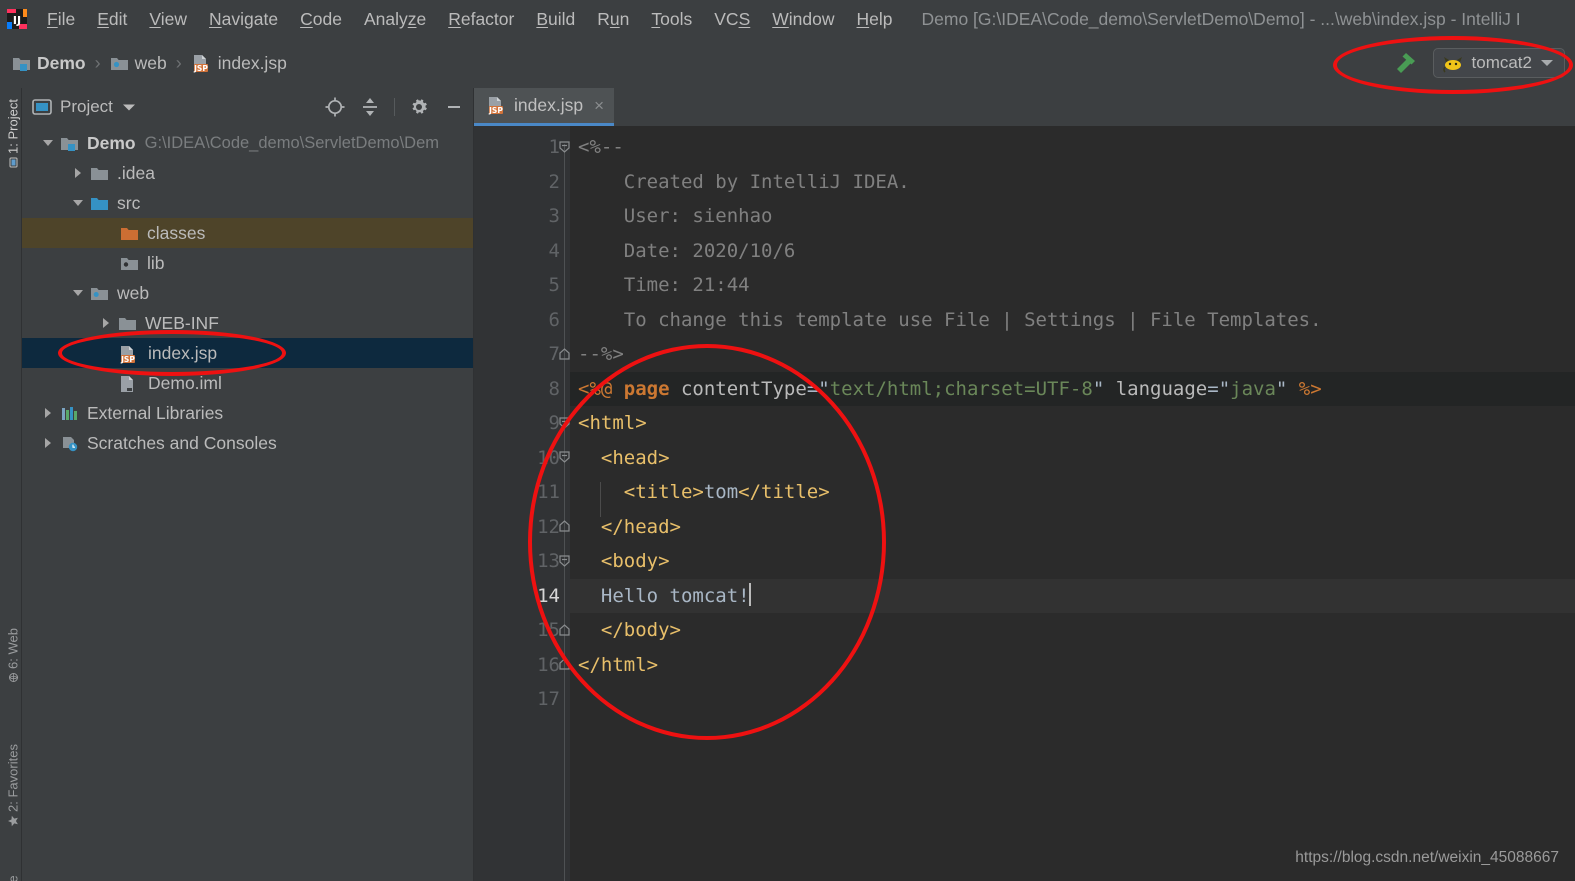 Image resolution: width=1575 pixels, height=881 pixels. I want to click on code-line-2: Created by IntelliJ IDEA., so click(1072, 182).